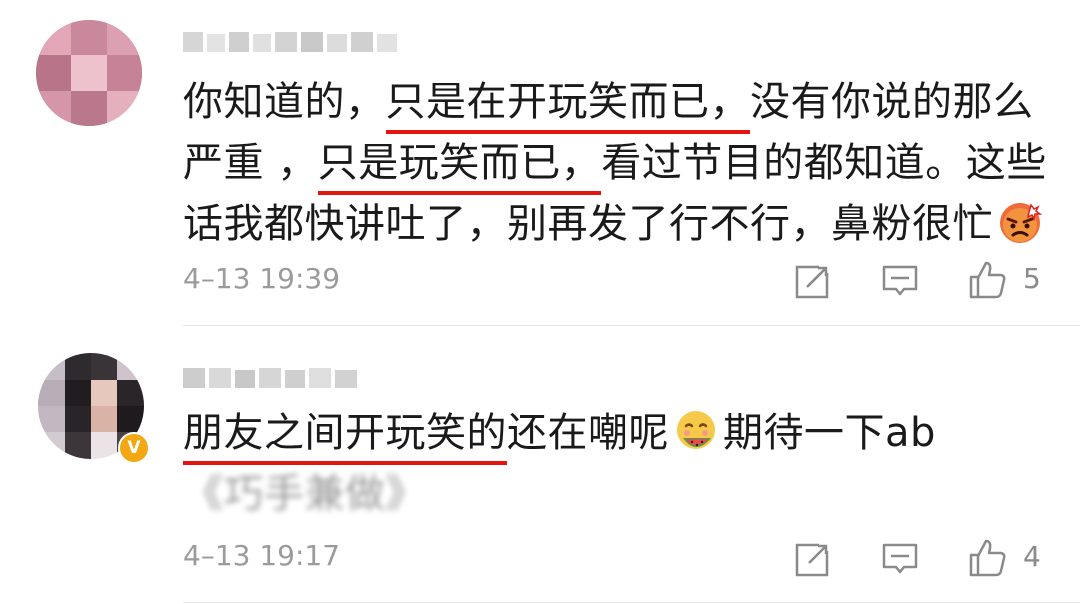 The height and width of the screenshot is (604, 1080). Describe the element at coordinates (1032, 556) in the screenshot. I see `like-count: 4` at that location.